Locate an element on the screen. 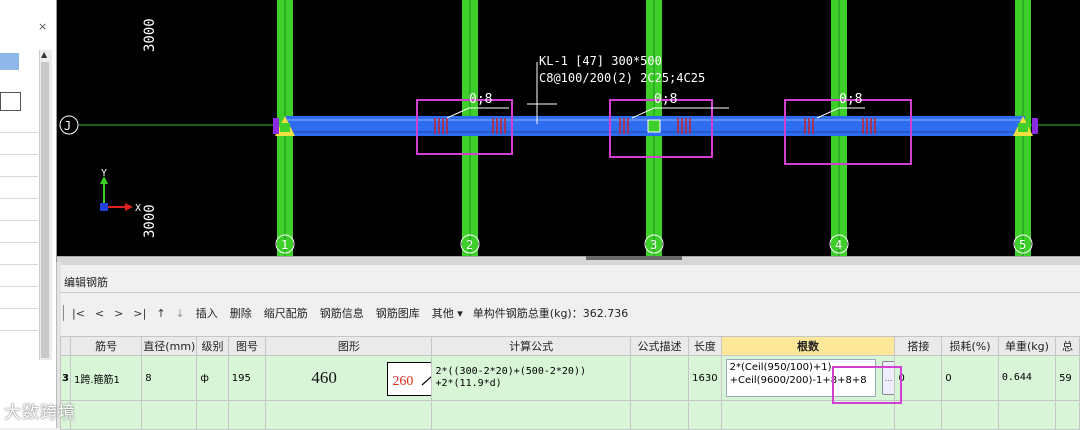 Image resolution: width=1080 pixels, height=430 pixels. row-index: 3 is located at coordinates (65, 378).